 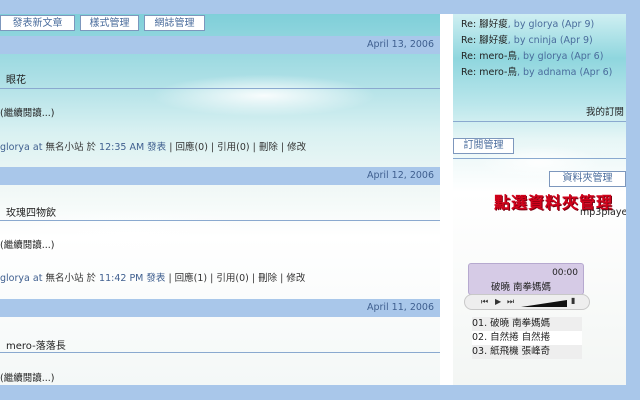 I want to click on reply-by: , by adnama (Apr 6), so click(x=564, y=72).